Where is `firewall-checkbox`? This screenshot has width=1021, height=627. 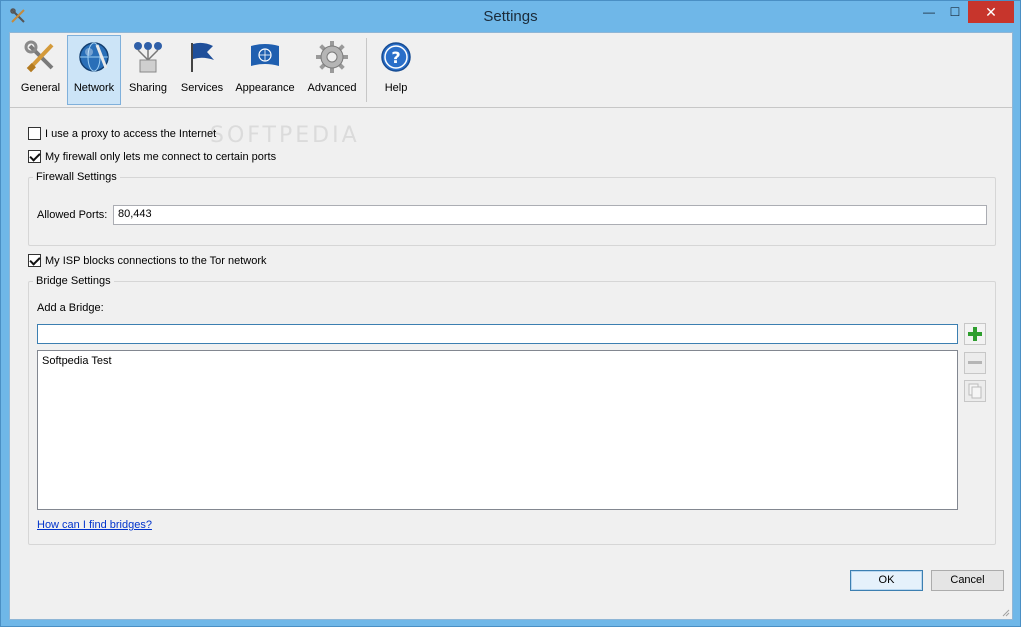
firewall-checkbox is located at coordinates (34, 156).